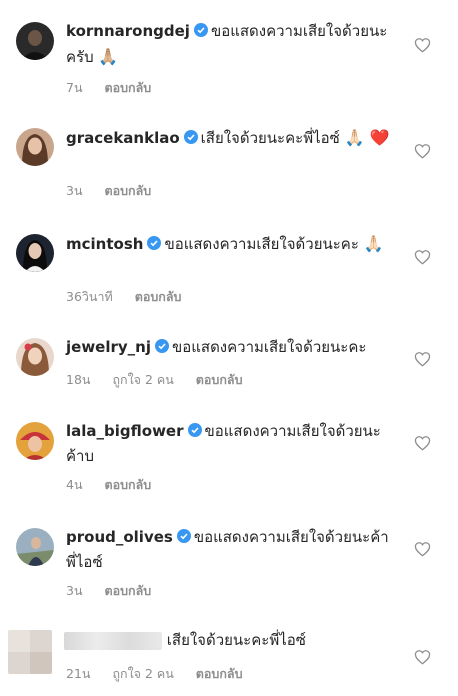  I want to click on comment-meta: 18น ถูกใจ 2 คน ตอบกลับ, so click(163, 380).